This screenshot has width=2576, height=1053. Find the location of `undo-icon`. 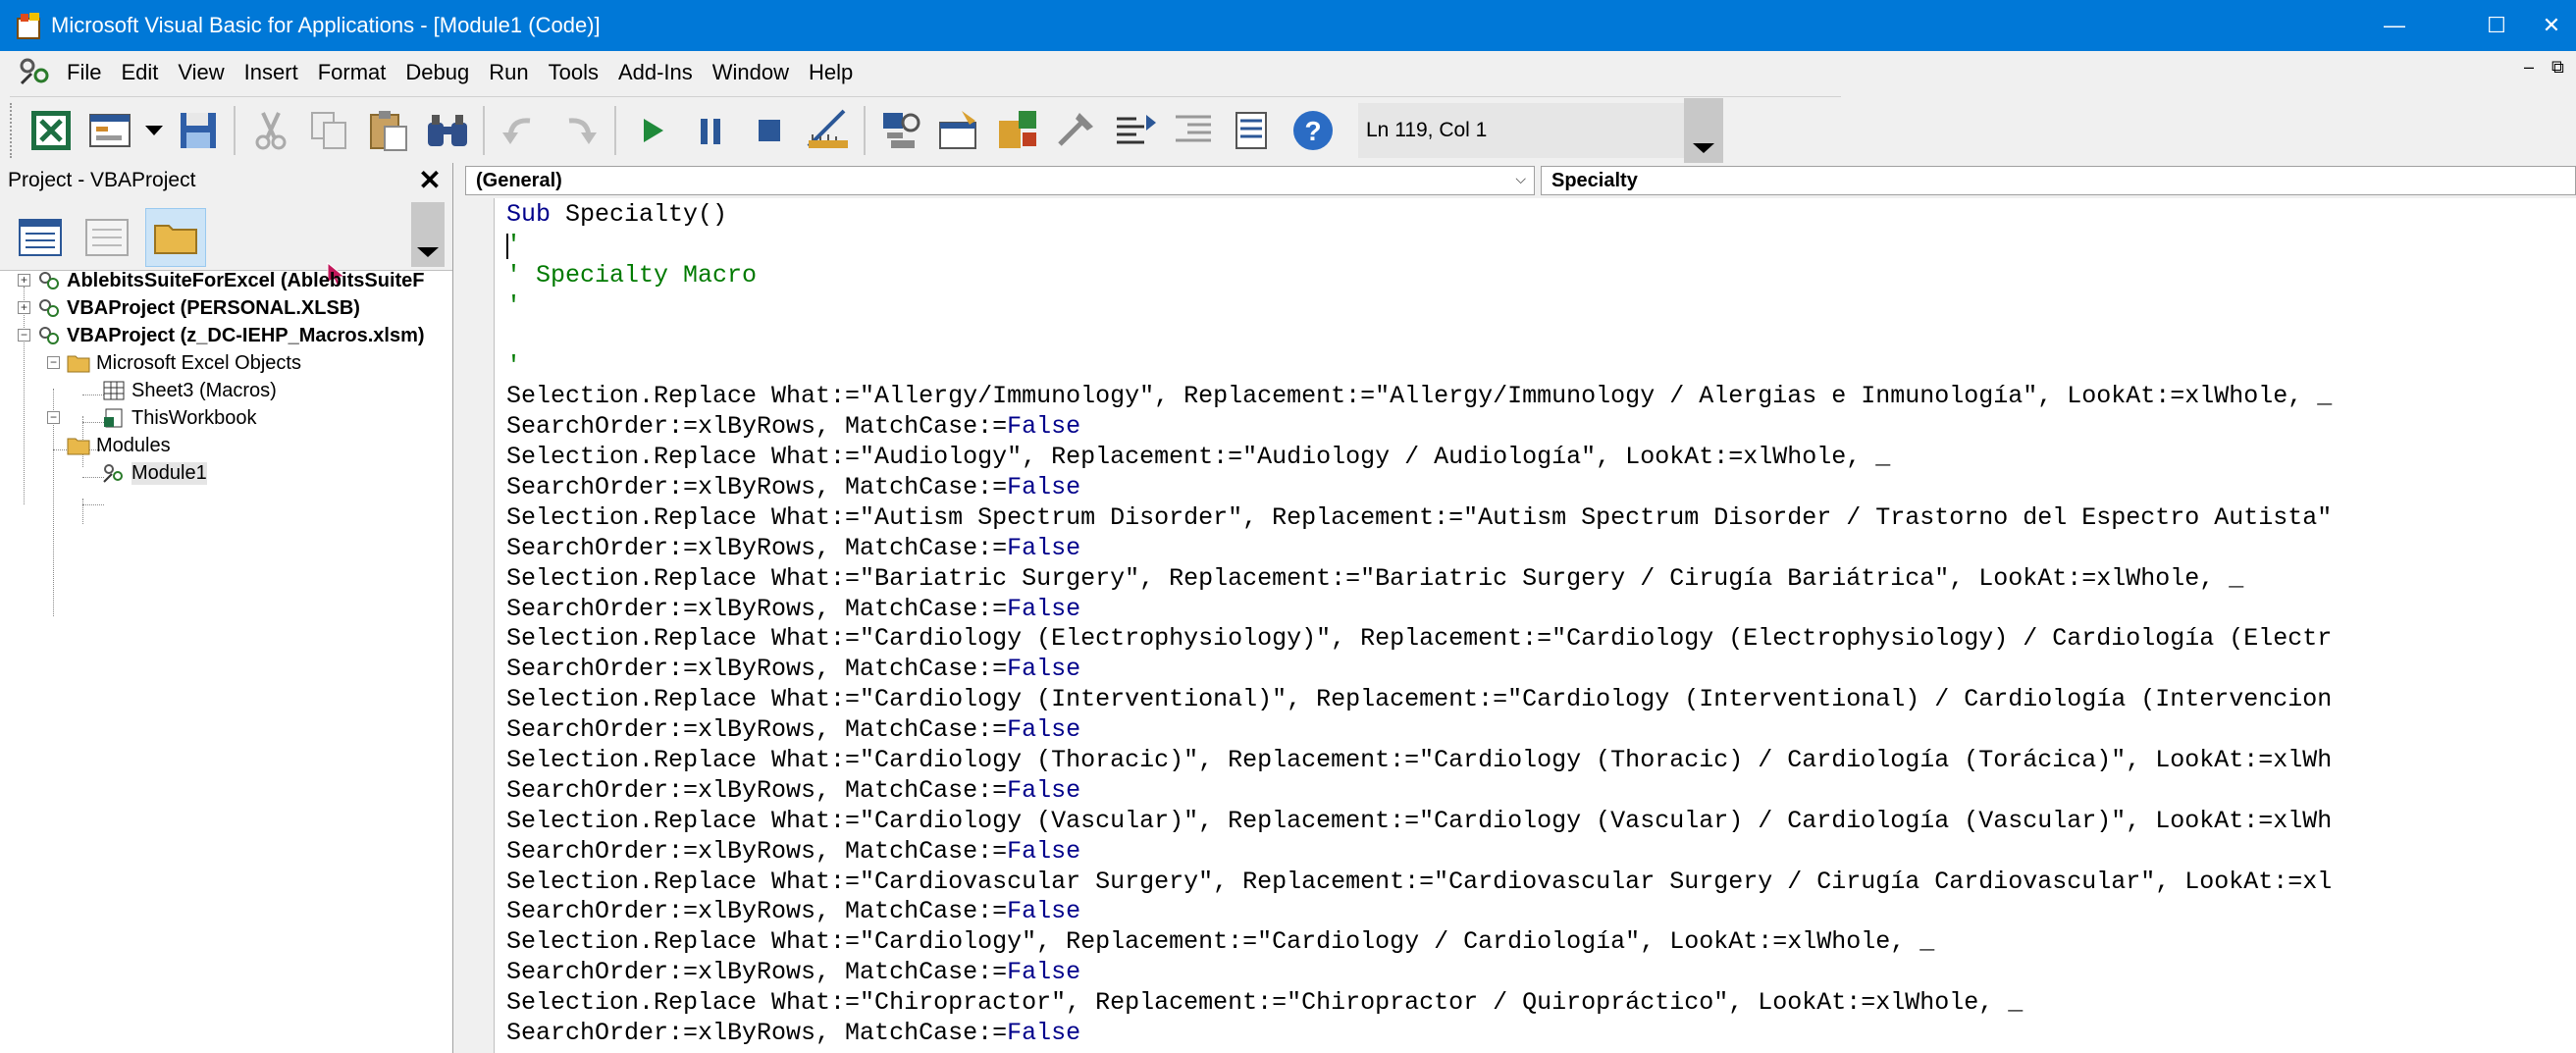

undo-icon is located at coordinates (520, 130).